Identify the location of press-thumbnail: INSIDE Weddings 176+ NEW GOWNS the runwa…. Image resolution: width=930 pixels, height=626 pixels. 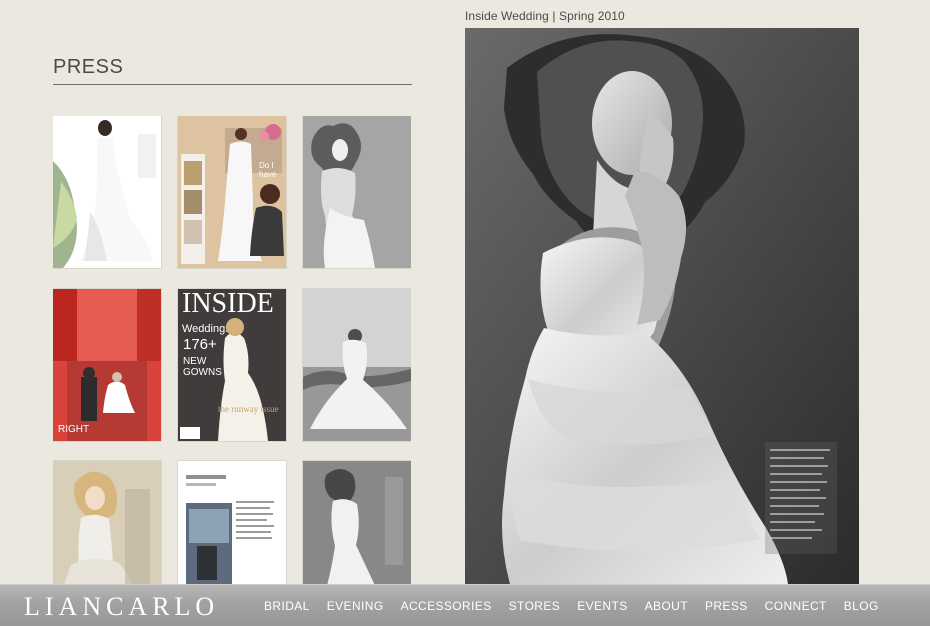
(232, 365).